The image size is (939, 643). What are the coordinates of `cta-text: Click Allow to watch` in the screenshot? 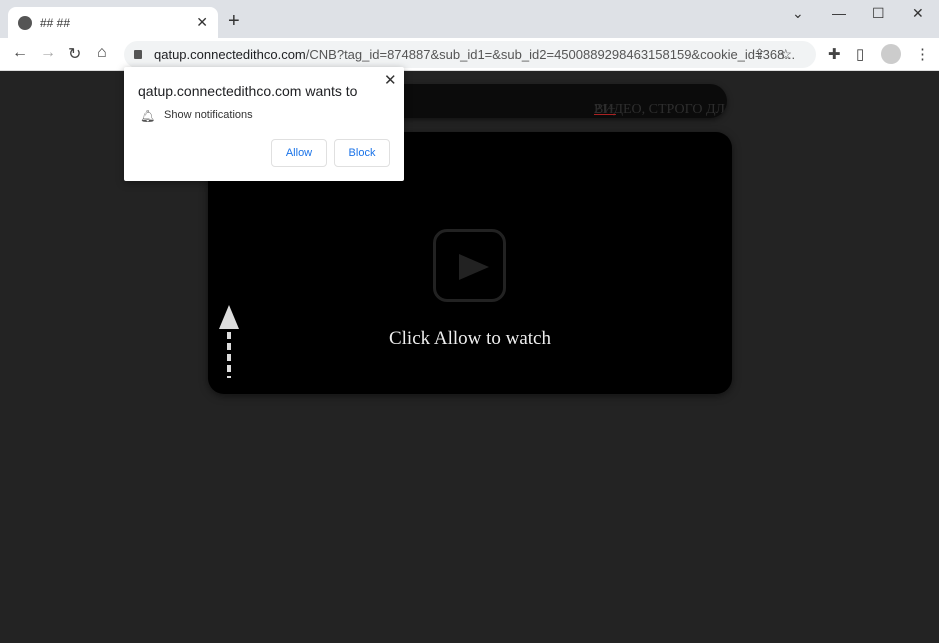 It's located at (469, 338).